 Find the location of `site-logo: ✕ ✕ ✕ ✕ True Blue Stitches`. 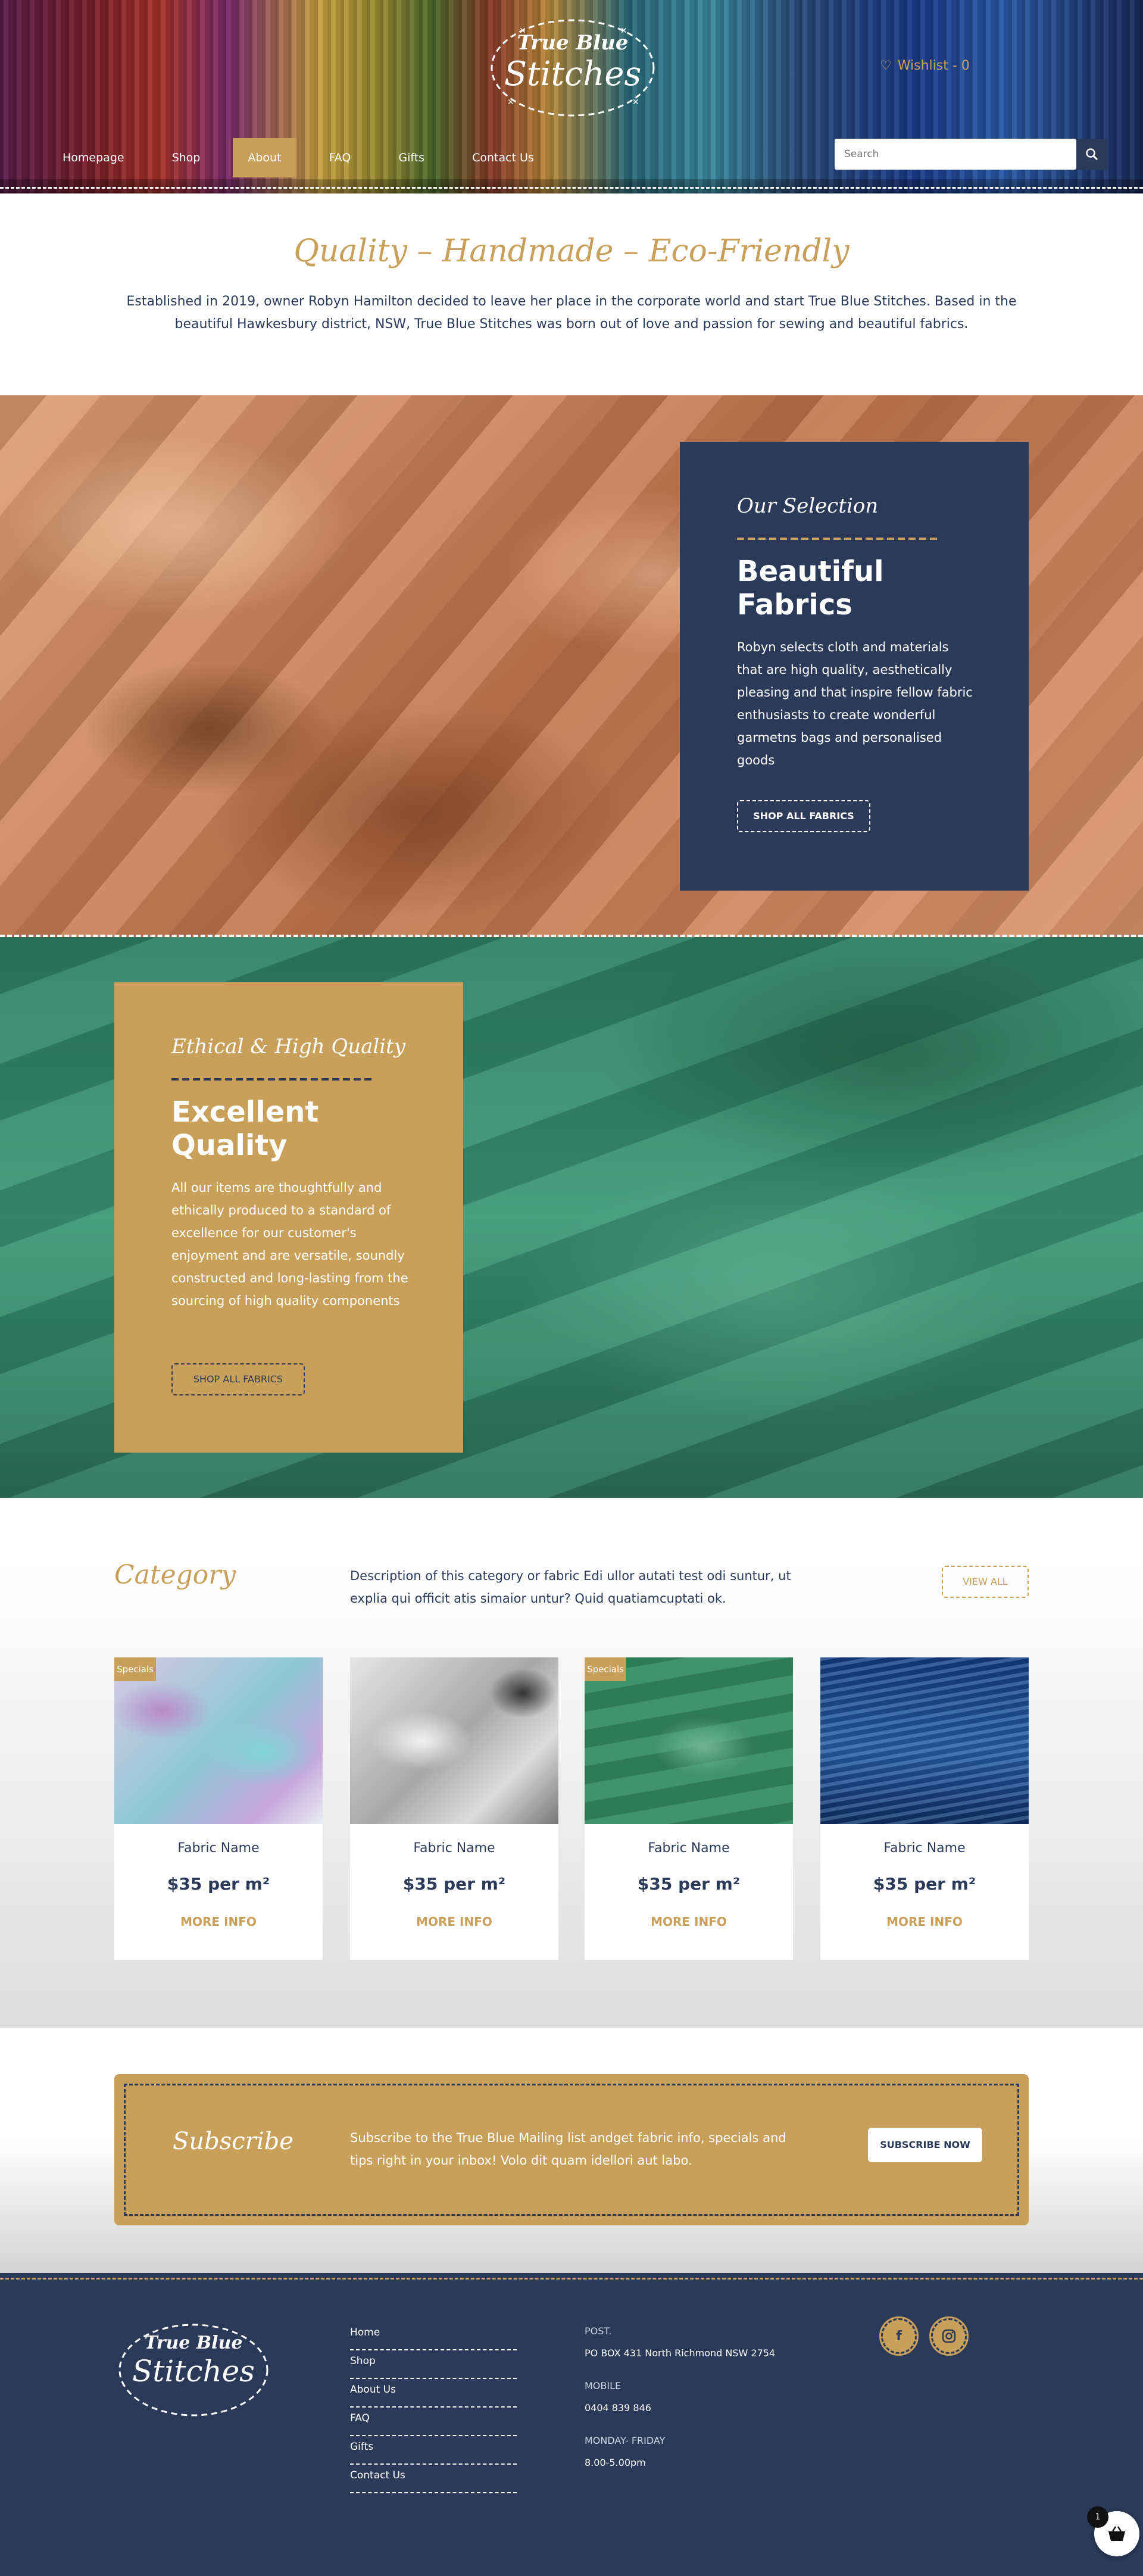

site-logo: ✕ ✕ ✕ ✕ True Blue Stitches is located at coordinates (572, 66).